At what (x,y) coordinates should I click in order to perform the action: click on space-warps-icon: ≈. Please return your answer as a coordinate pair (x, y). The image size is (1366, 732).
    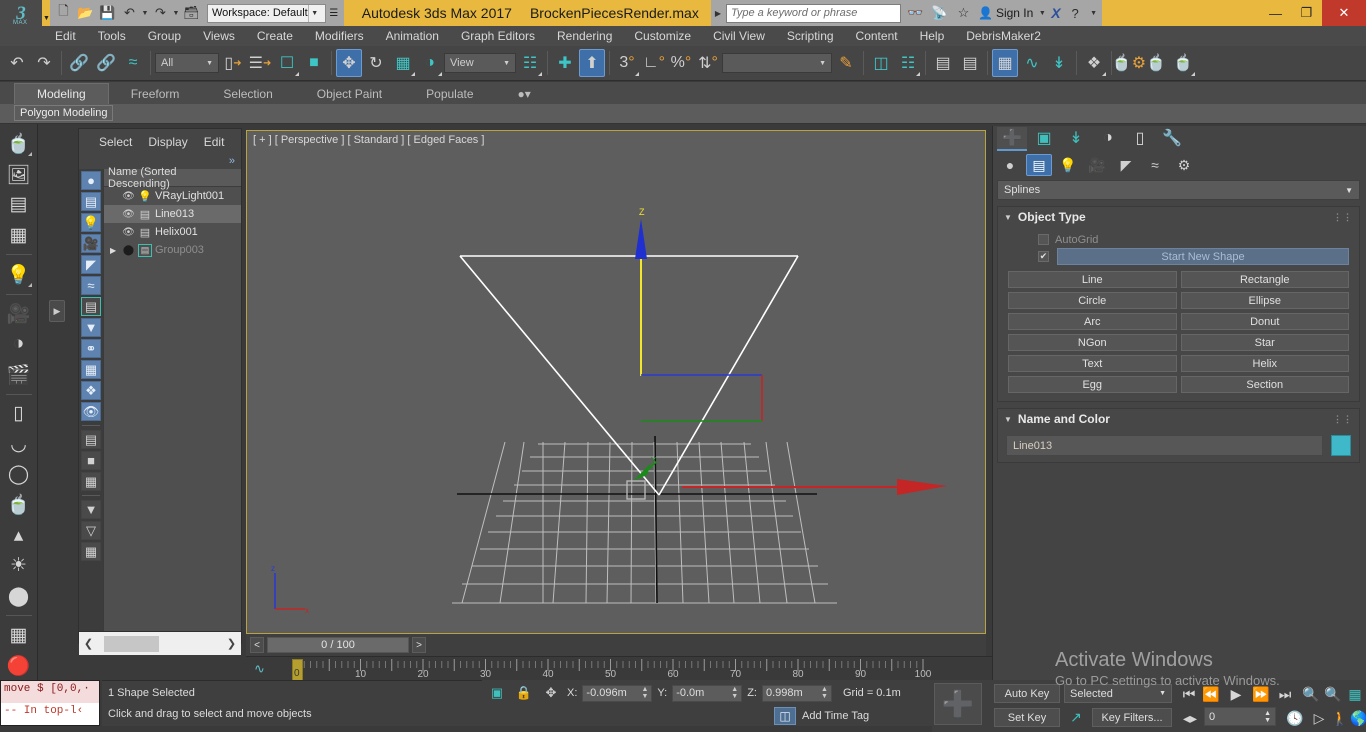
    Looking at the image, I should click on (1155, 165).